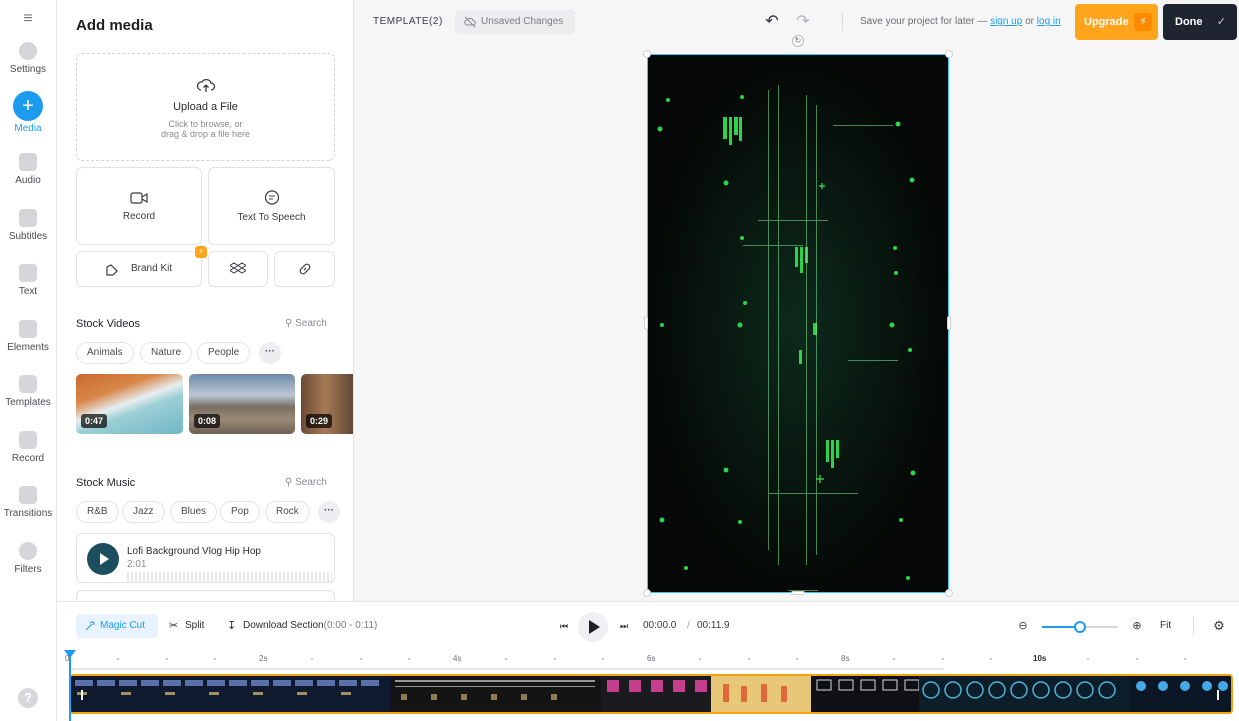 The image size is (1239, 721). I want to click on unsaved-changes-badge: Unsaved Changes, so click(515, 22).